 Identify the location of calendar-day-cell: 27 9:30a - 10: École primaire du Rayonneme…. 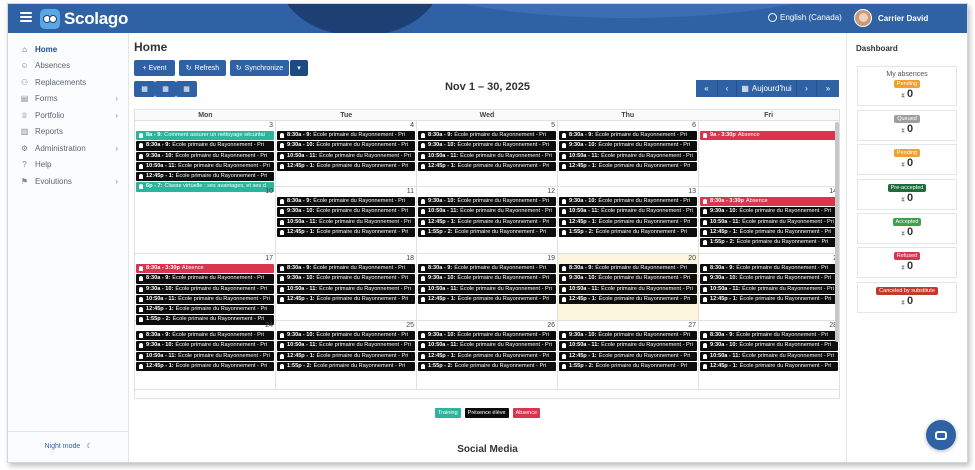
(628, 355).